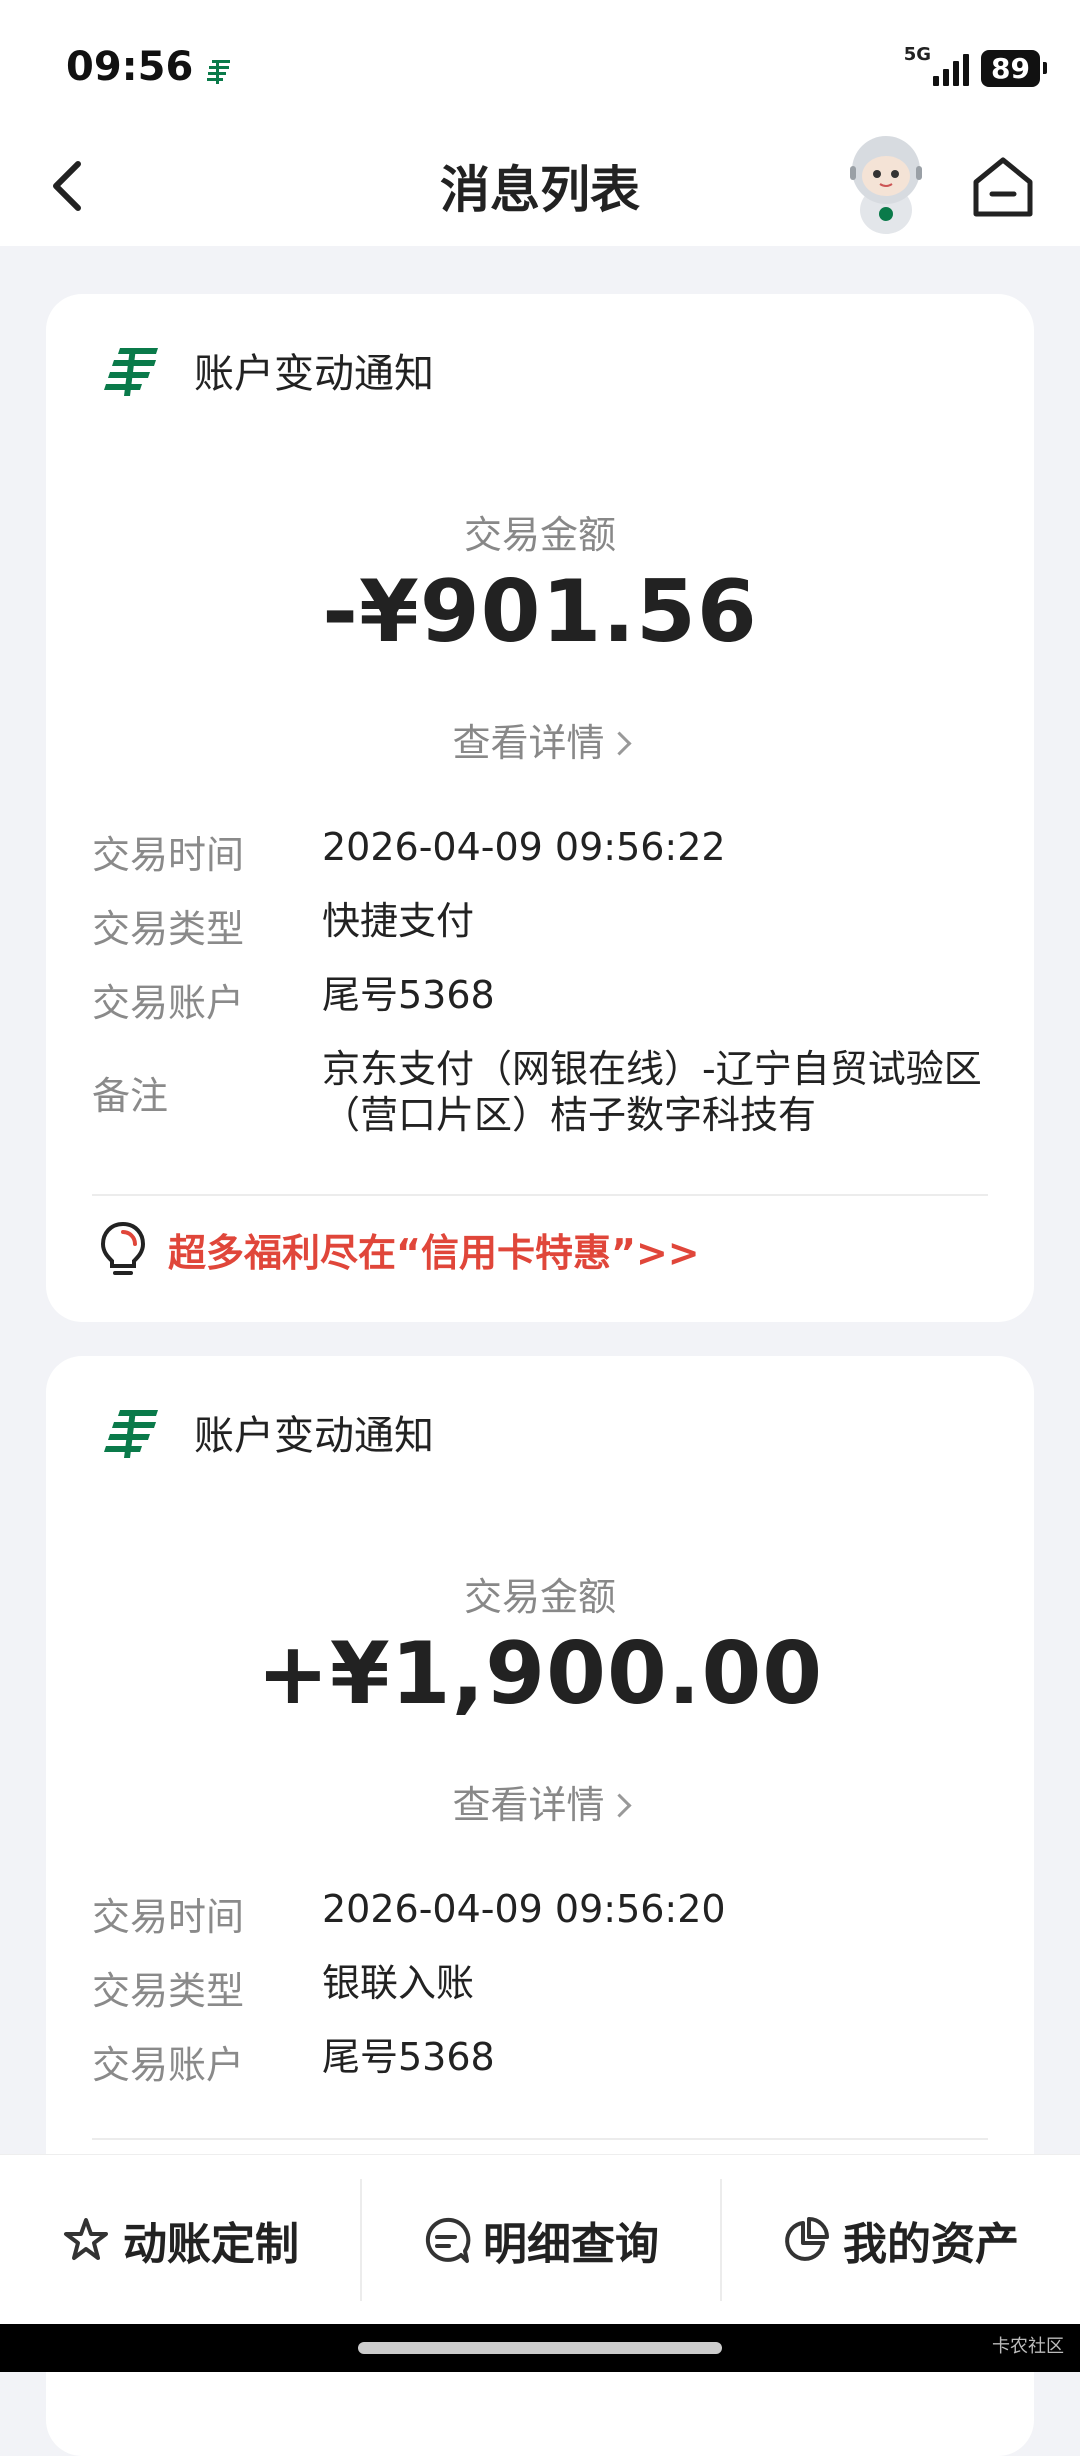 The image size is (1080, 2456). I want to click on detail-row: 交易时间 2026-04-09 09:56:20, so click(540, 1913).